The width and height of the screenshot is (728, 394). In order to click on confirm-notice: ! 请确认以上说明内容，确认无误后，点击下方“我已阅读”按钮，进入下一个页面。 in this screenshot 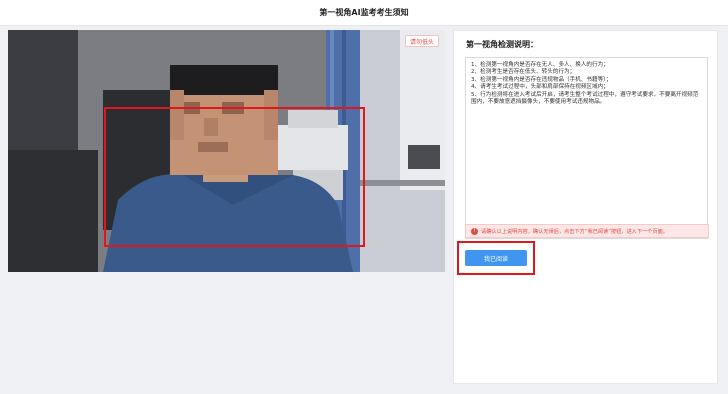, I will do `click(587, 231)`.